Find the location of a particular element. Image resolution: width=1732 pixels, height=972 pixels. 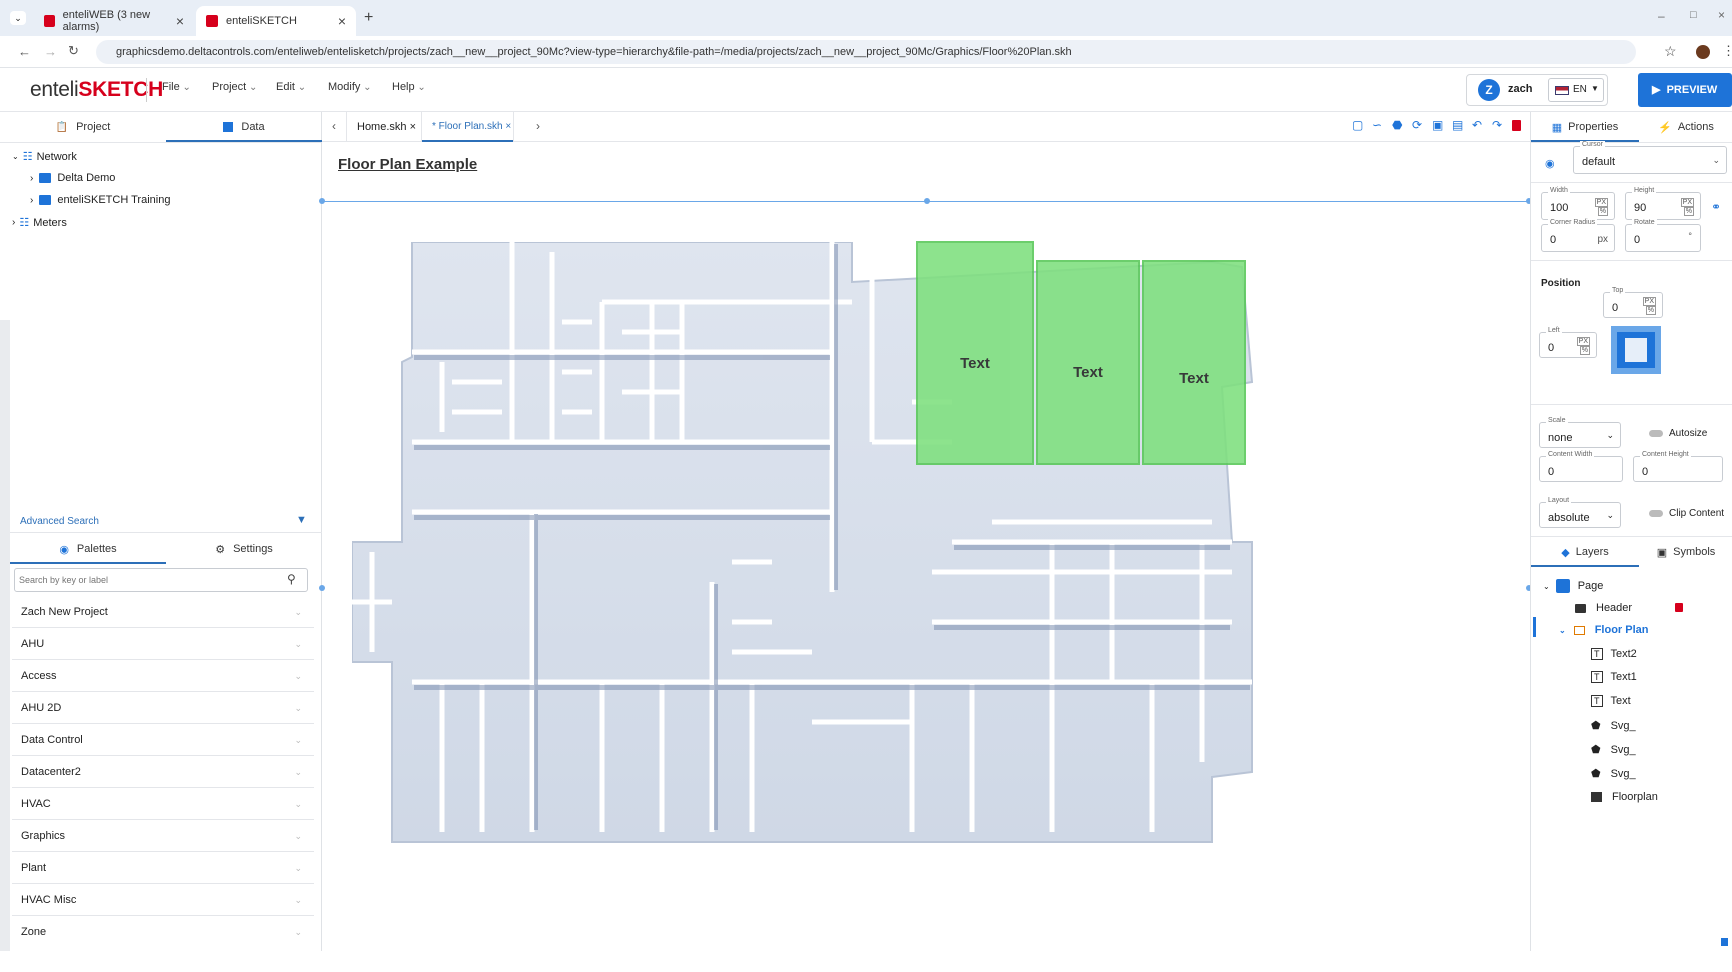

doc-tab-floor-plan: * Floor Plan.skh × is located at coordinates (468, 127).